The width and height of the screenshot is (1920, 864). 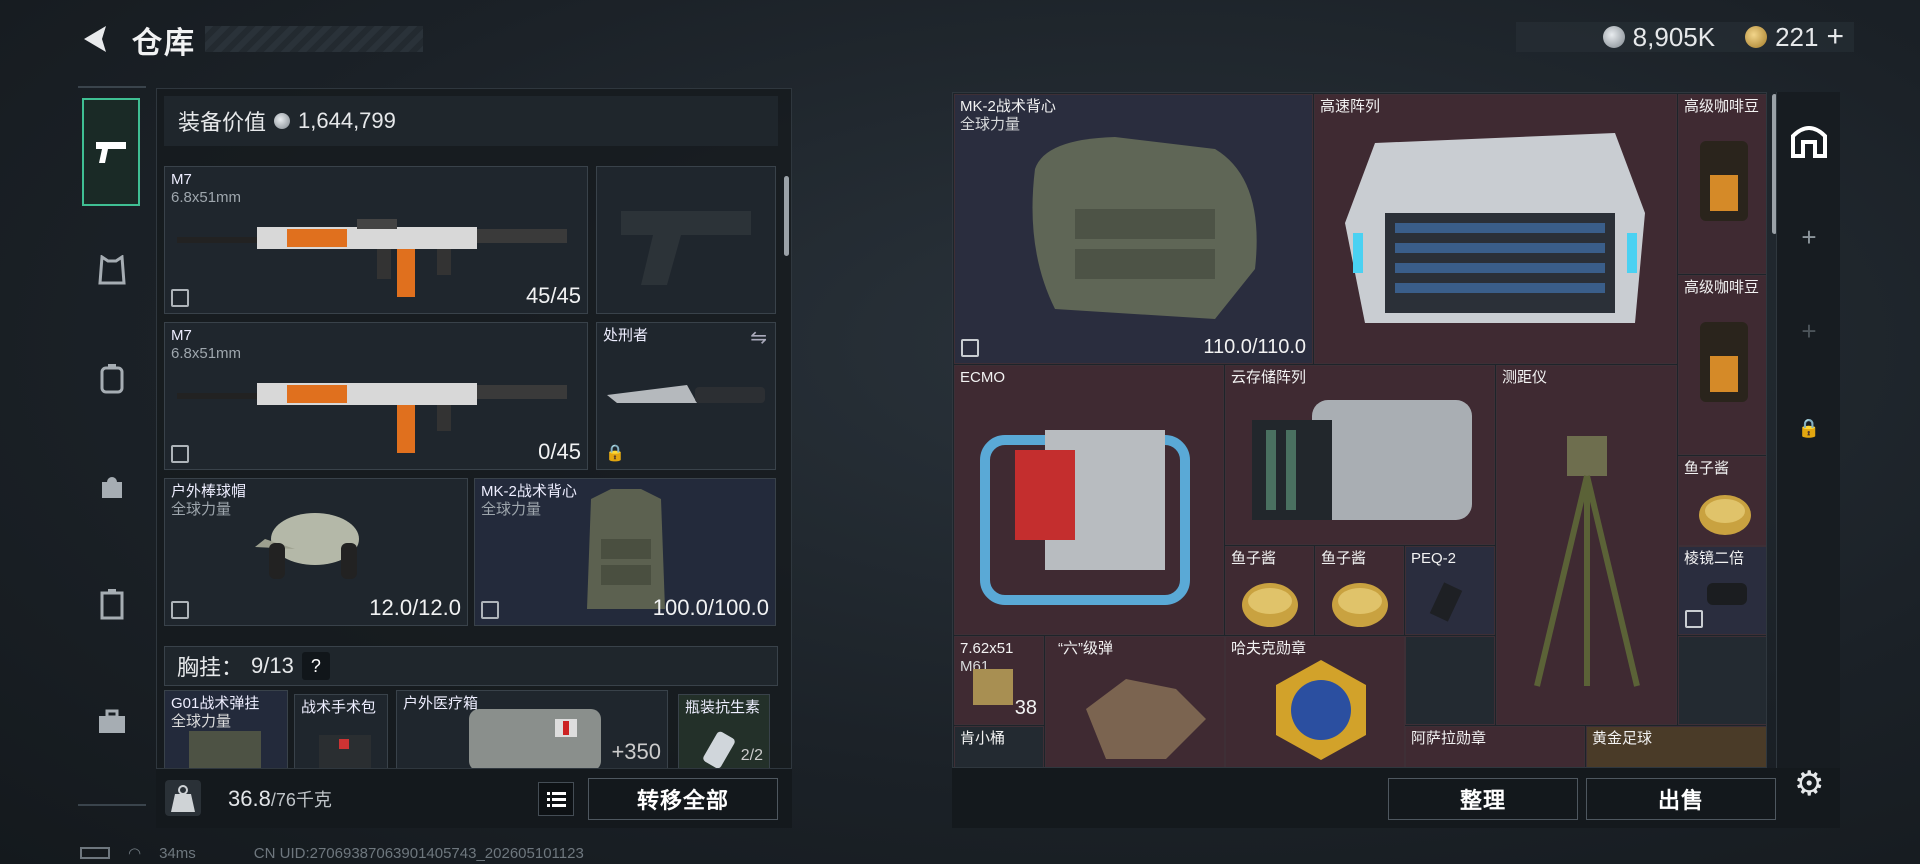 What do you see at coordinates (301, 800) in the screenshot?
I see `max-weight: /76千克` at bounding box center [301, 800].